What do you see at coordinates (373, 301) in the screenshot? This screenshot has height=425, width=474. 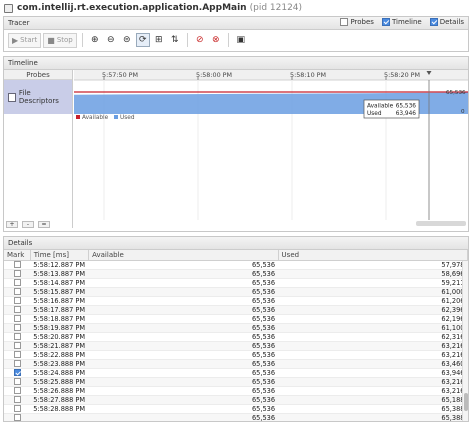 I see `row-used: 61,206` at bounding box center [373, 301].